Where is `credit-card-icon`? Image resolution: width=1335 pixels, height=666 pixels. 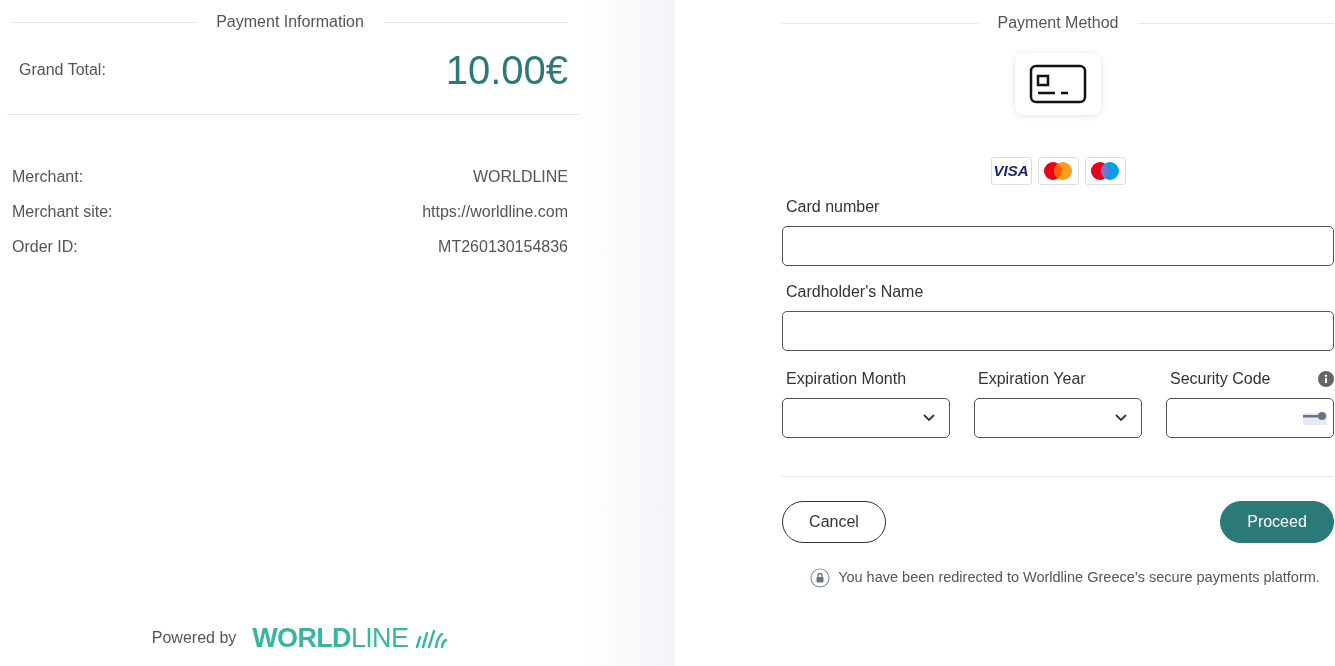 credit-card-icon is located at coordinates (1058, 84).